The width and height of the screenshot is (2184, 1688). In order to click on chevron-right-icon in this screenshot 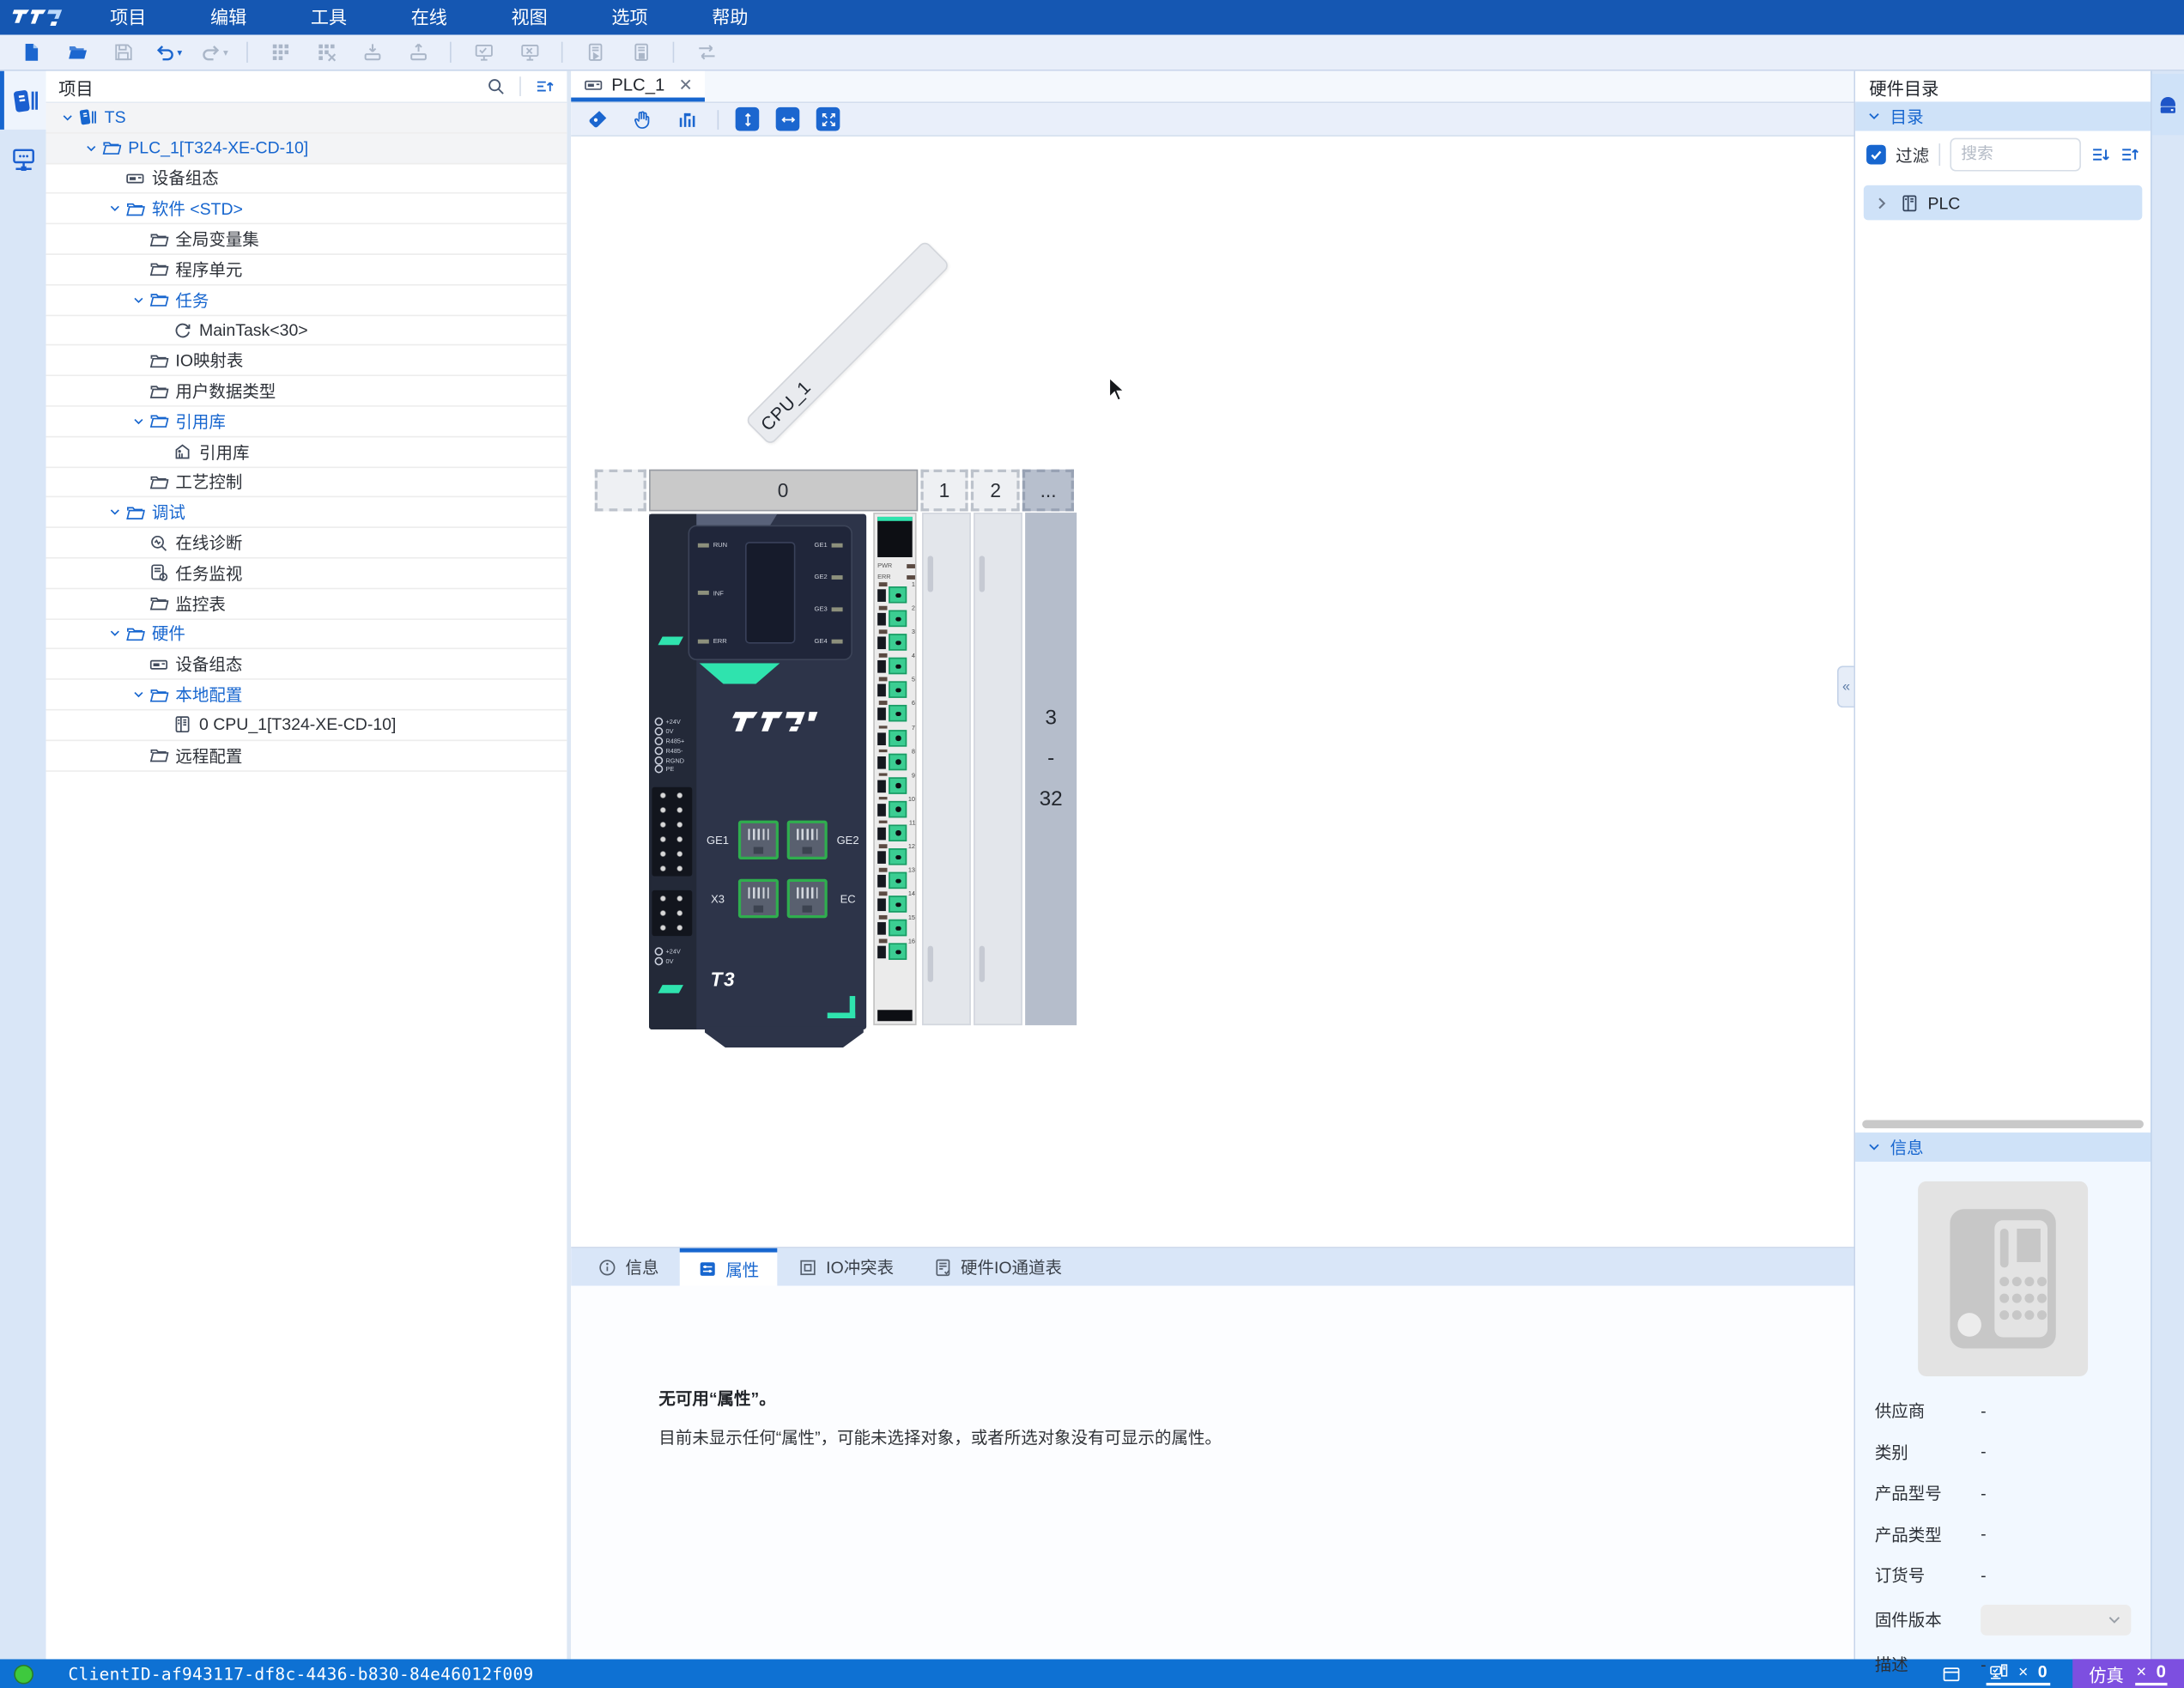, I will do `click(1882, 203)`.